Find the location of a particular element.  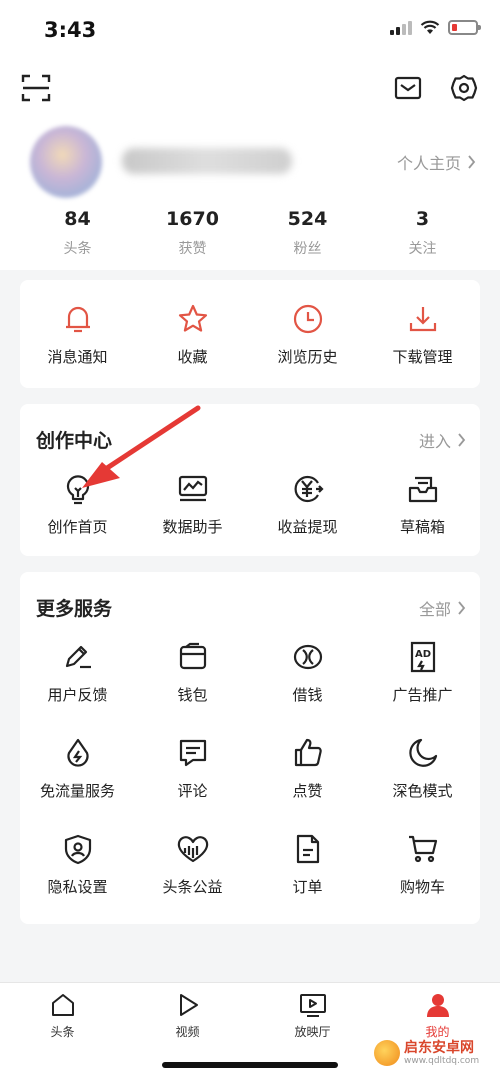

feedback-button: 用户反馈 is located at coordinates (77, 672).